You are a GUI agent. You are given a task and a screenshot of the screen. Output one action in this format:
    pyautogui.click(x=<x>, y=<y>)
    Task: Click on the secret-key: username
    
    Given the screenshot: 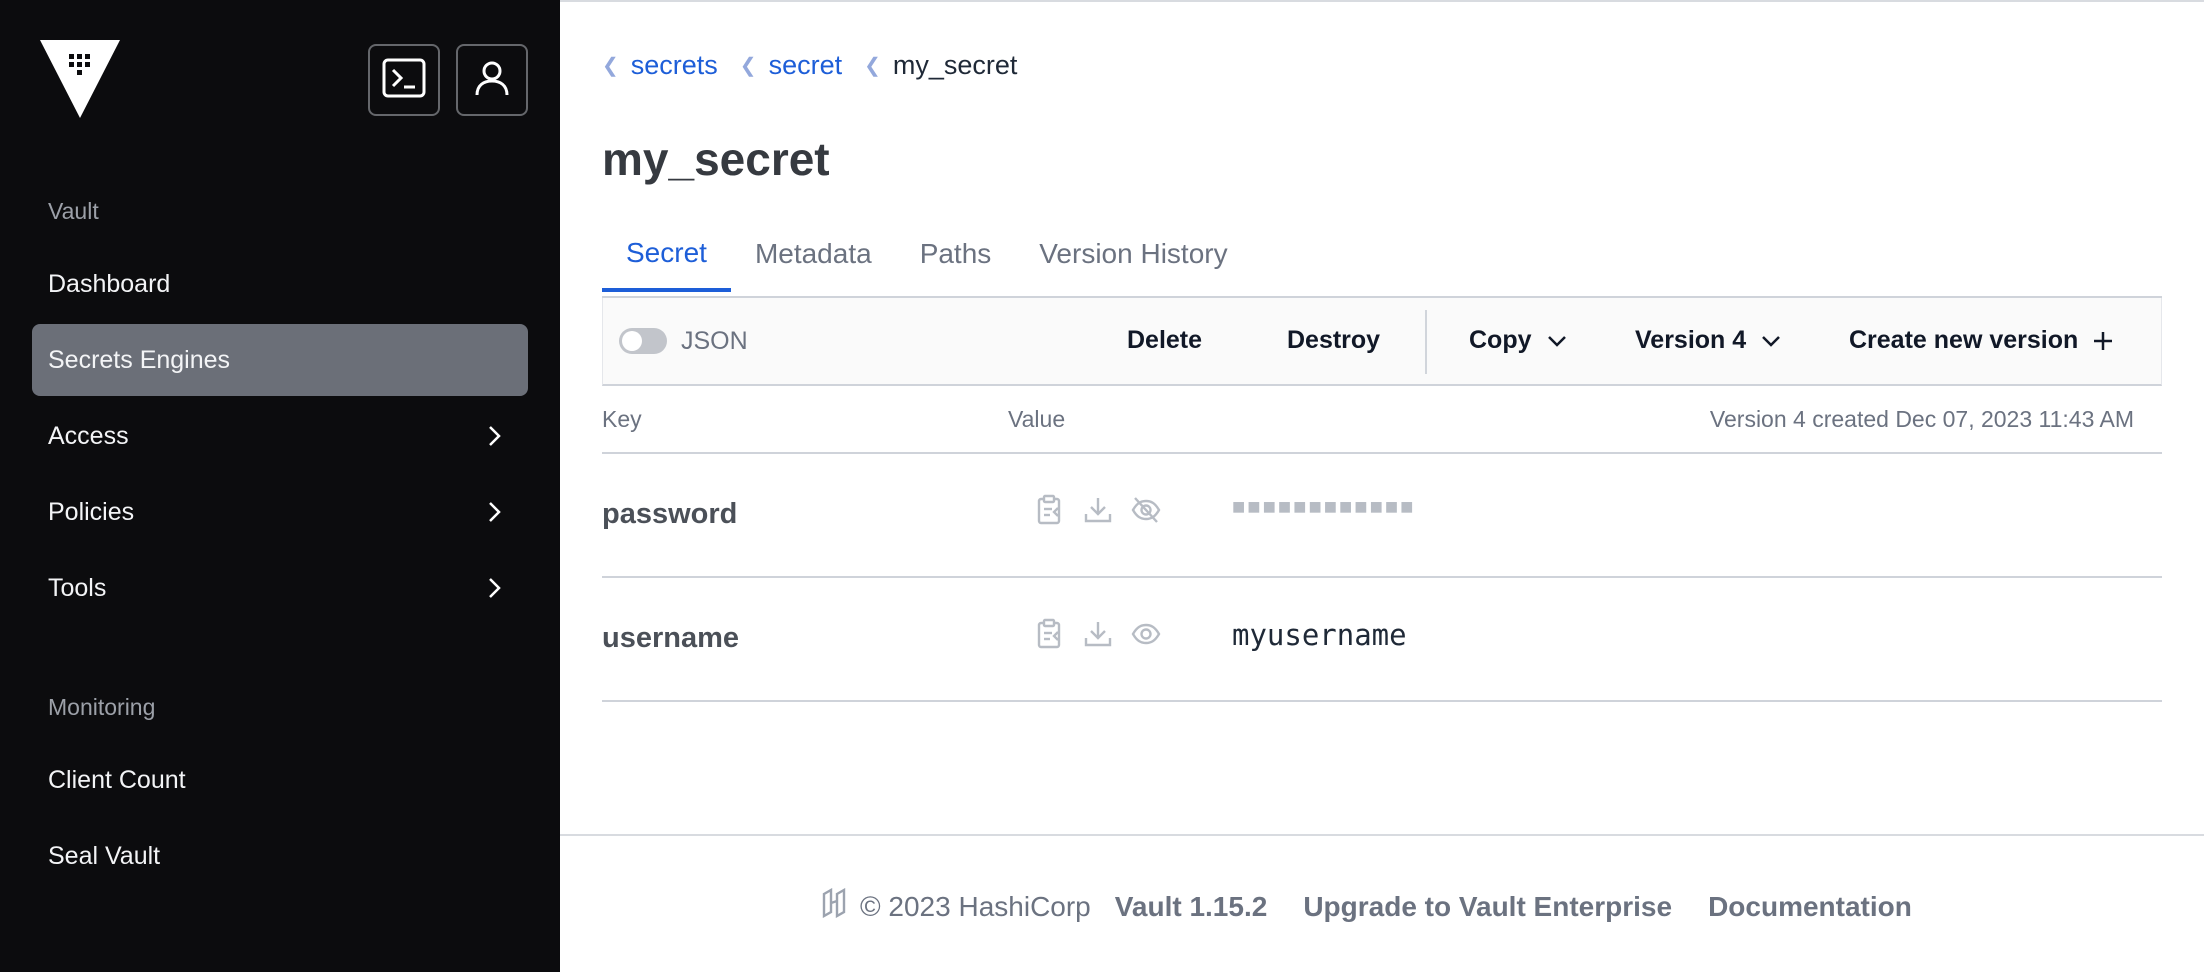 What is the action you would take?
    pyautogui.click(x=671, y=638)
    